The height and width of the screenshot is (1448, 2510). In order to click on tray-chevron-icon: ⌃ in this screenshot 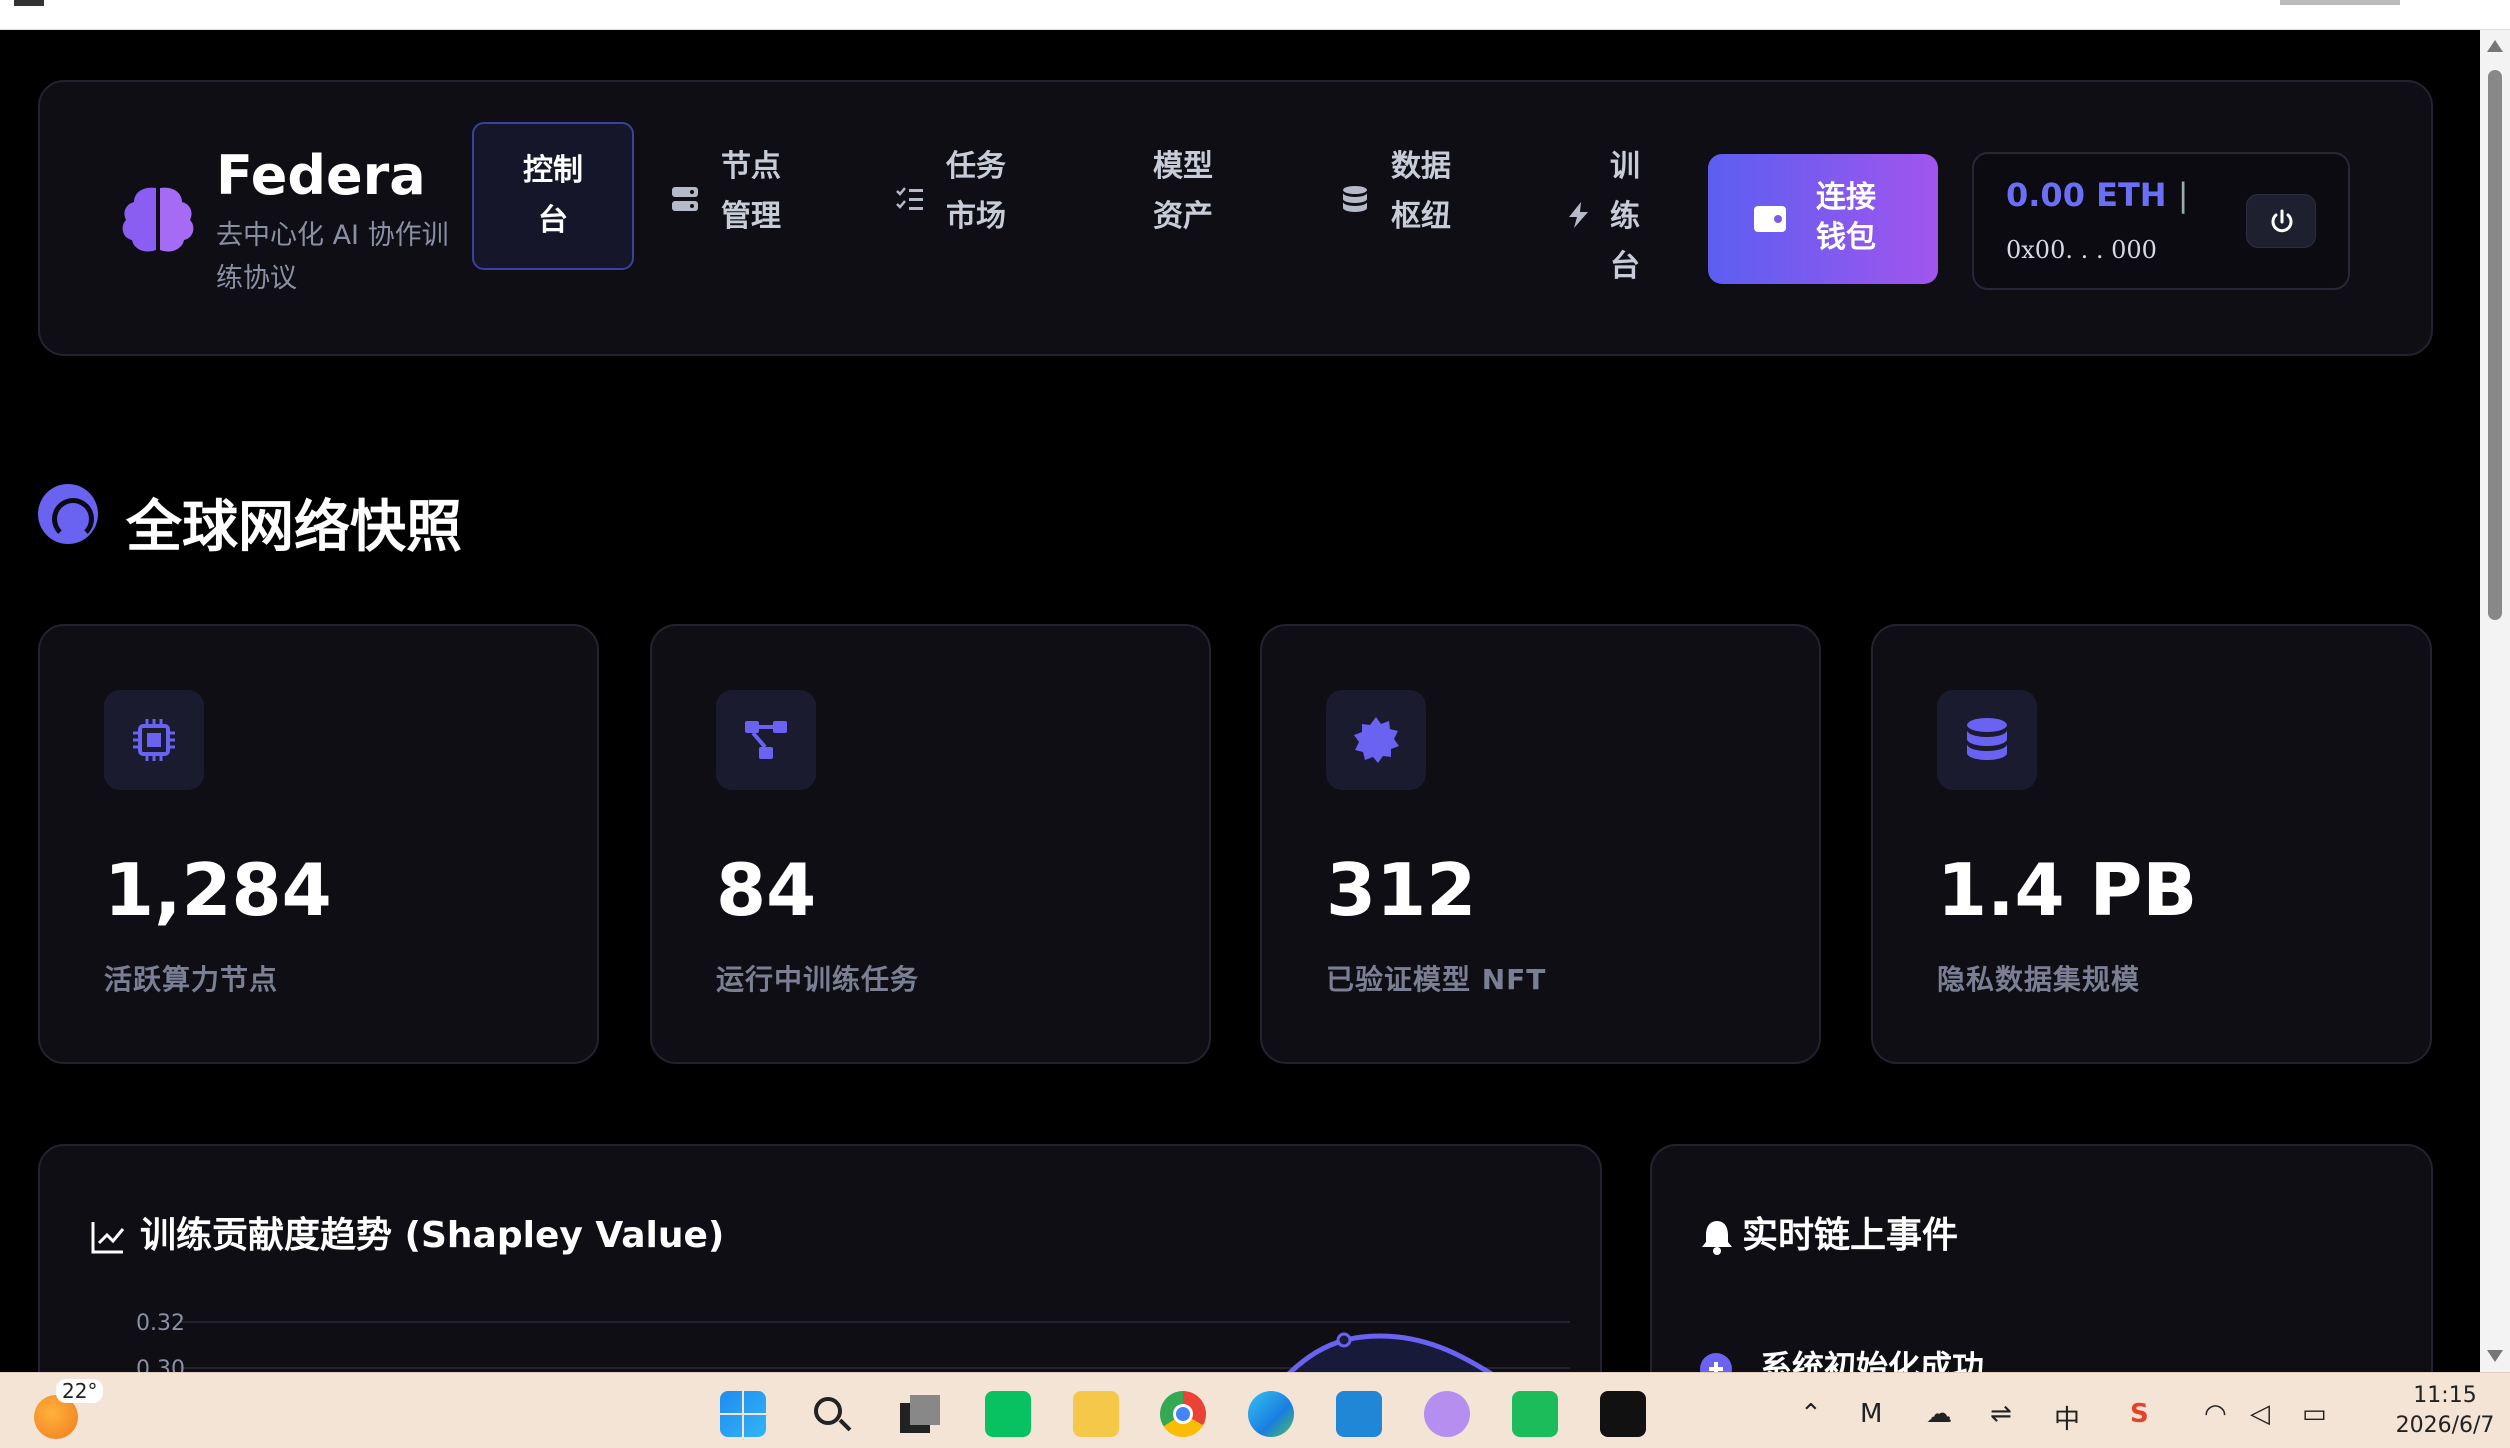, I will do `click(1811, 1414)`.